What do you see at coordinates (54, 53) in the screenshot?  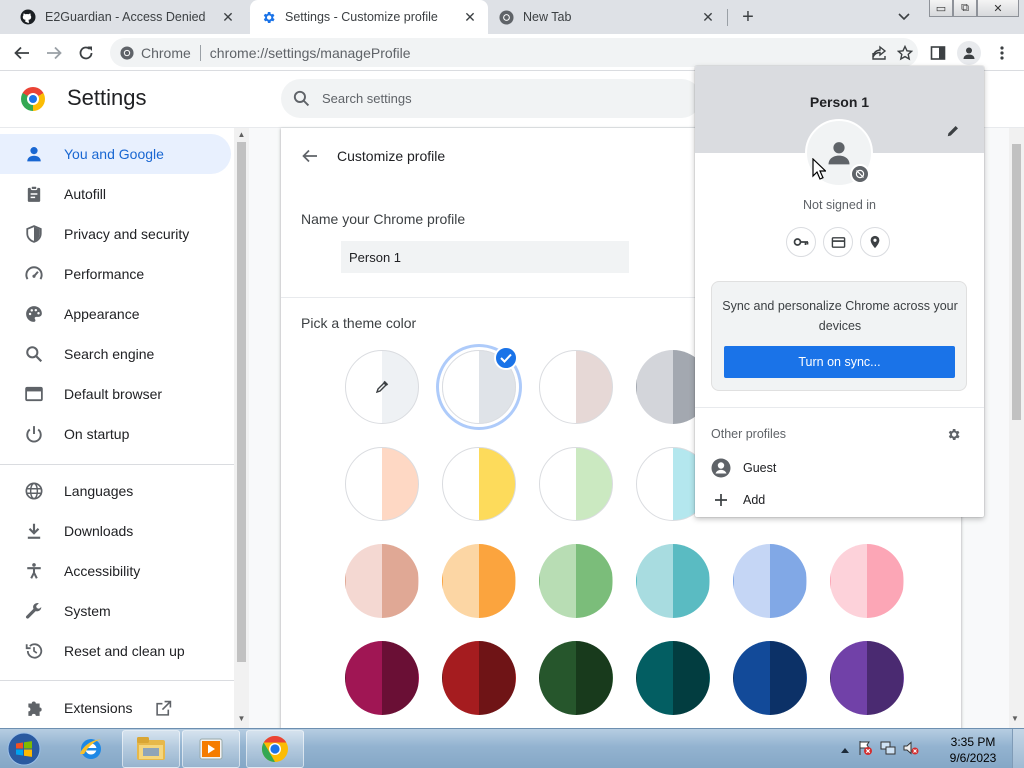 I see `forward-button` at bounding box center [54, 53].